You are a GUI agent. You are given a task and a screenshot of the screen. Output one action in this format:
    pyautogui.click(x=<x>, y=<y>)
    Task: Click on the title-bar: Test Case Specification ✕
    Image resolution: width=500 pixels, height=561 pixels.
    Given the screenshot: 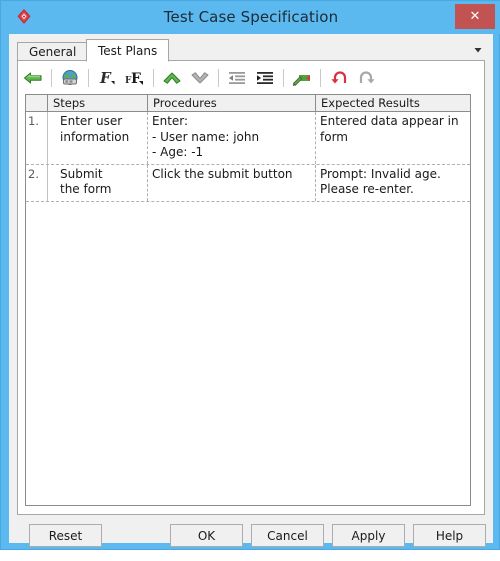 What is the action you would take?
    pyautogui.click(x=250, y=17)
    